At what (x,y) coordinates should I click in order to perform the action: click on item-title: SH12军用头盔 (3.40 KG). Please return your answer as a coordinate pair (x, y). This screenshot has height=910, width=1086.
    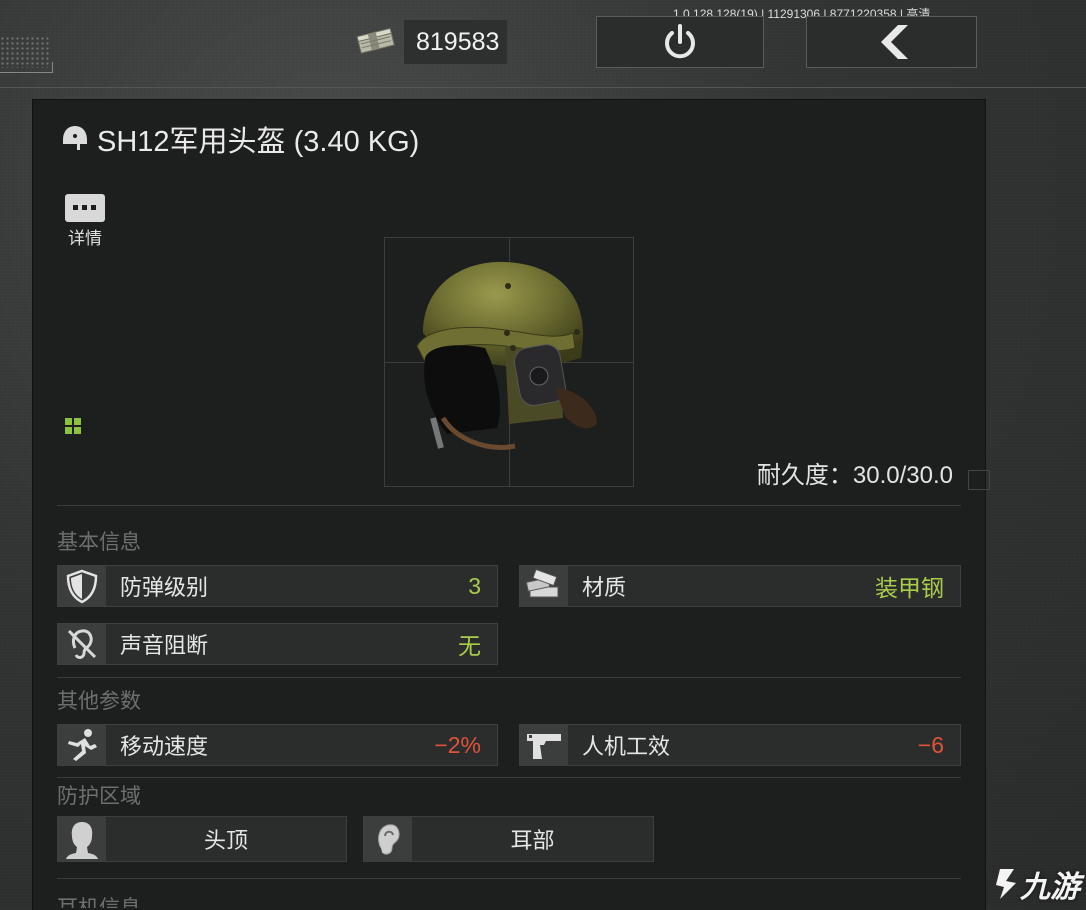
    Looking at the image, I should click on (240, 139).